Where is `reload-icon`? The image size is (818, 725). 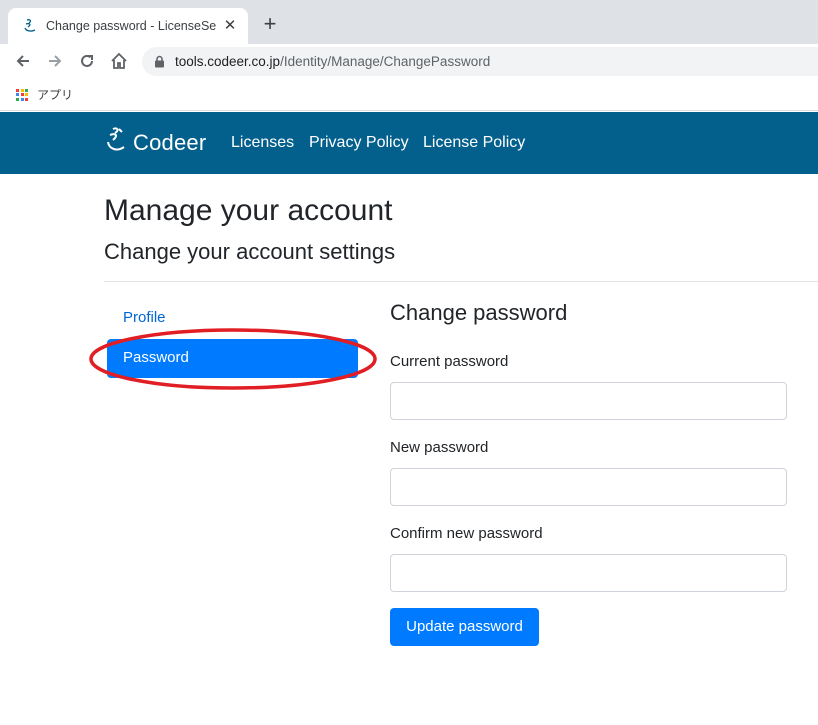
reload-icon is located at coordinates (87, 61).